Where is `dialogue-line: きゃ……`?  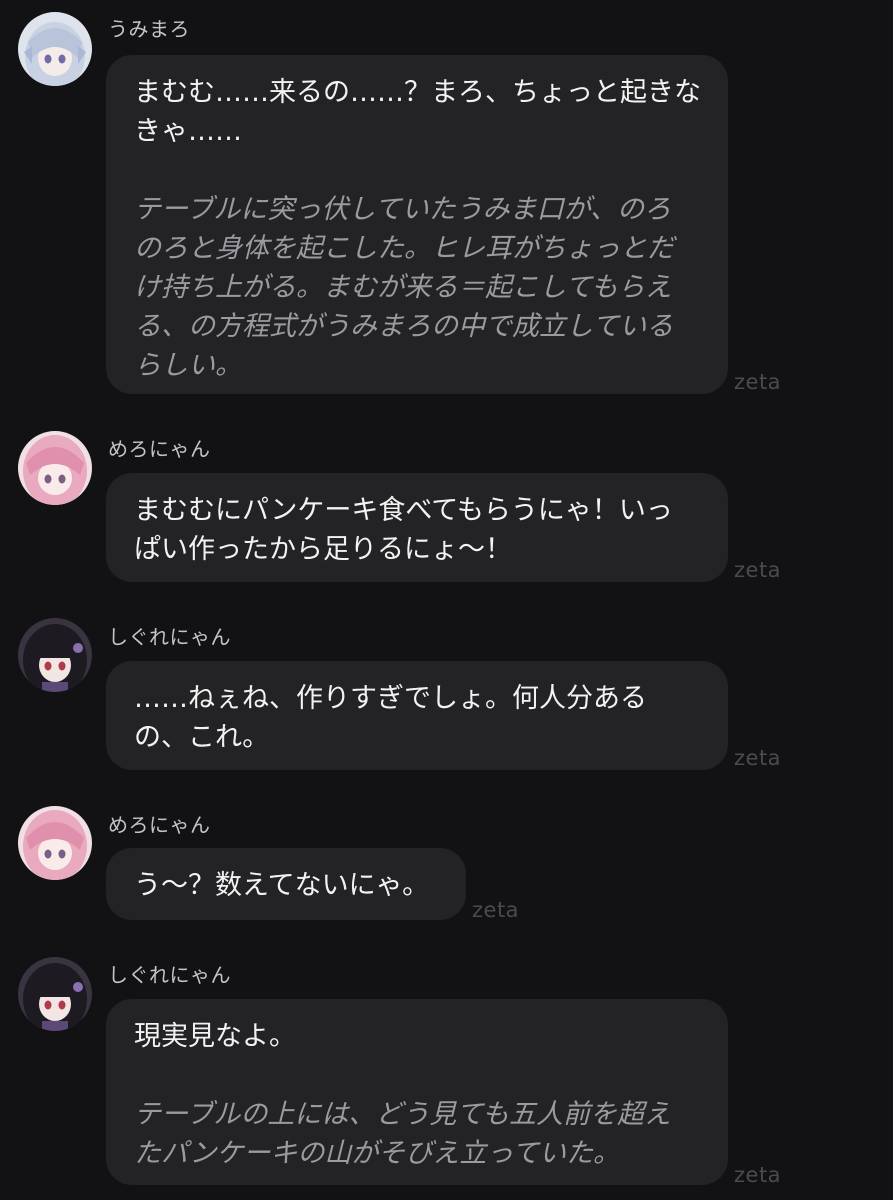 dialogue-line: きゃ…… is located at coordinates (188, 131).